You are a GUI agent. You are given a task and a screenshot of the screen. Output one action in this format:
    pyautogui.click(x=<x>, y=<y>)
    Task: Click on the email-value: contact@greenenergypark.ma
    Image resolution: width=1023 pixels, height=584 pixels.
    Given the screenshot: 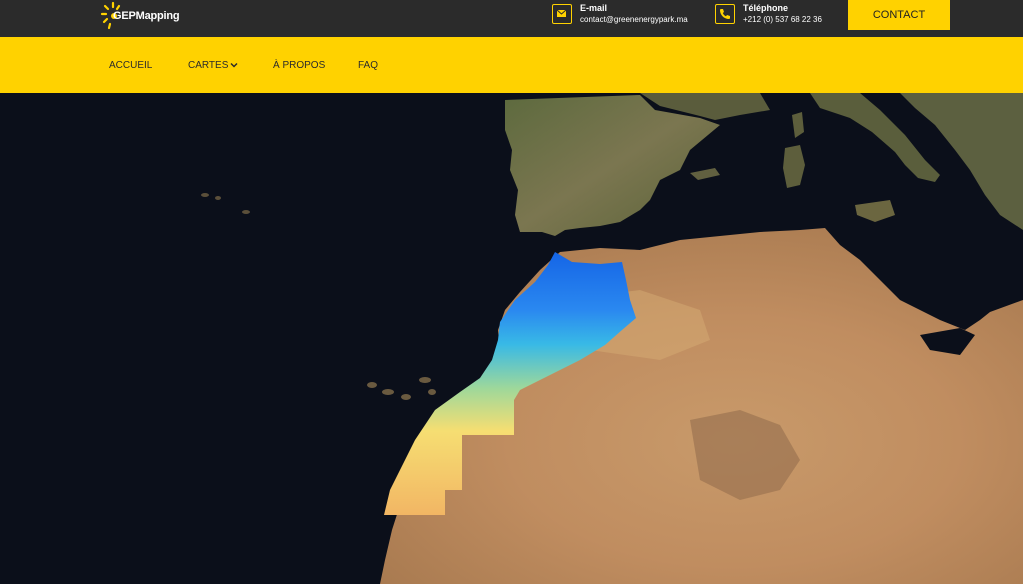 What is the action you would take?
    pyautogui.click(x=634, y=19)
    